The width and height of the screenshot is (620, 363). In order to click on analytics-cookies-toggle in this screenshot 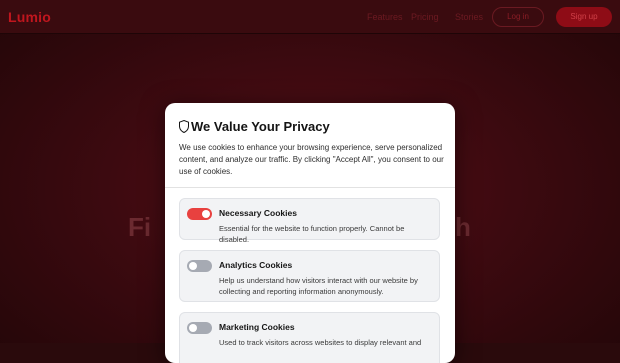, I will do `click(199, 266)`.